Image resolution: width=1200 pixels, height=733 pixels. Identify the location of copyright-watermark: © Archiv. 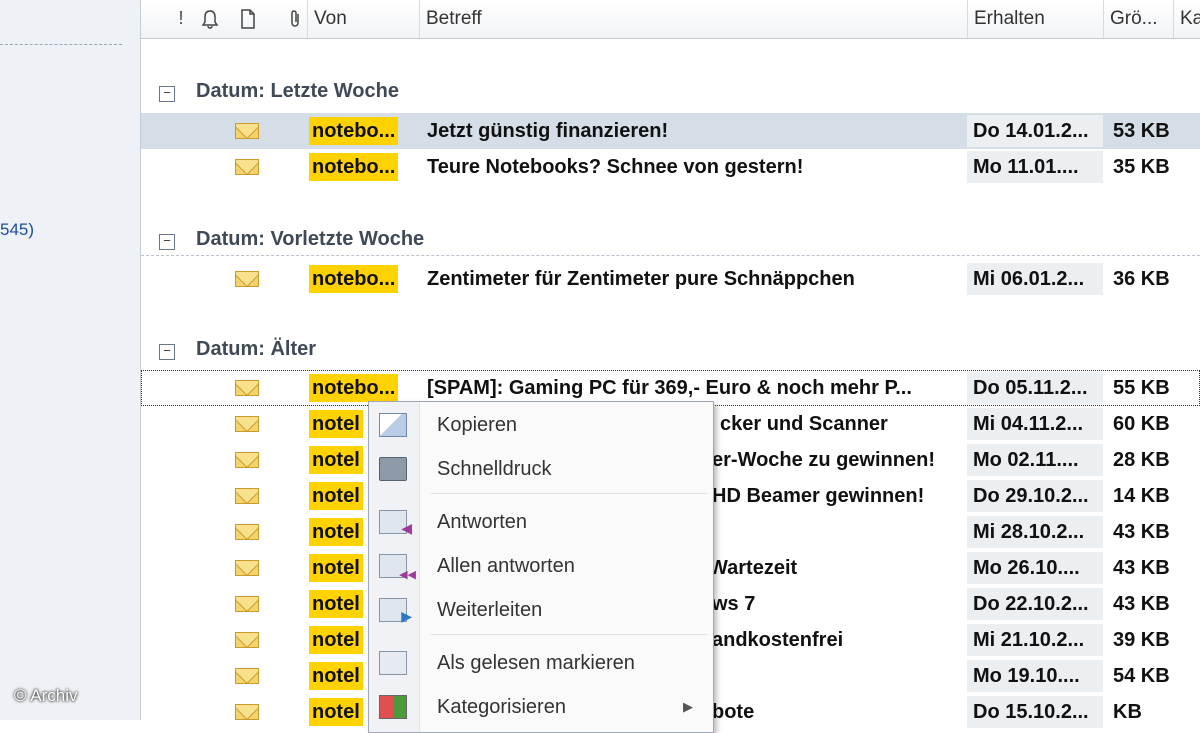
(46, 695).